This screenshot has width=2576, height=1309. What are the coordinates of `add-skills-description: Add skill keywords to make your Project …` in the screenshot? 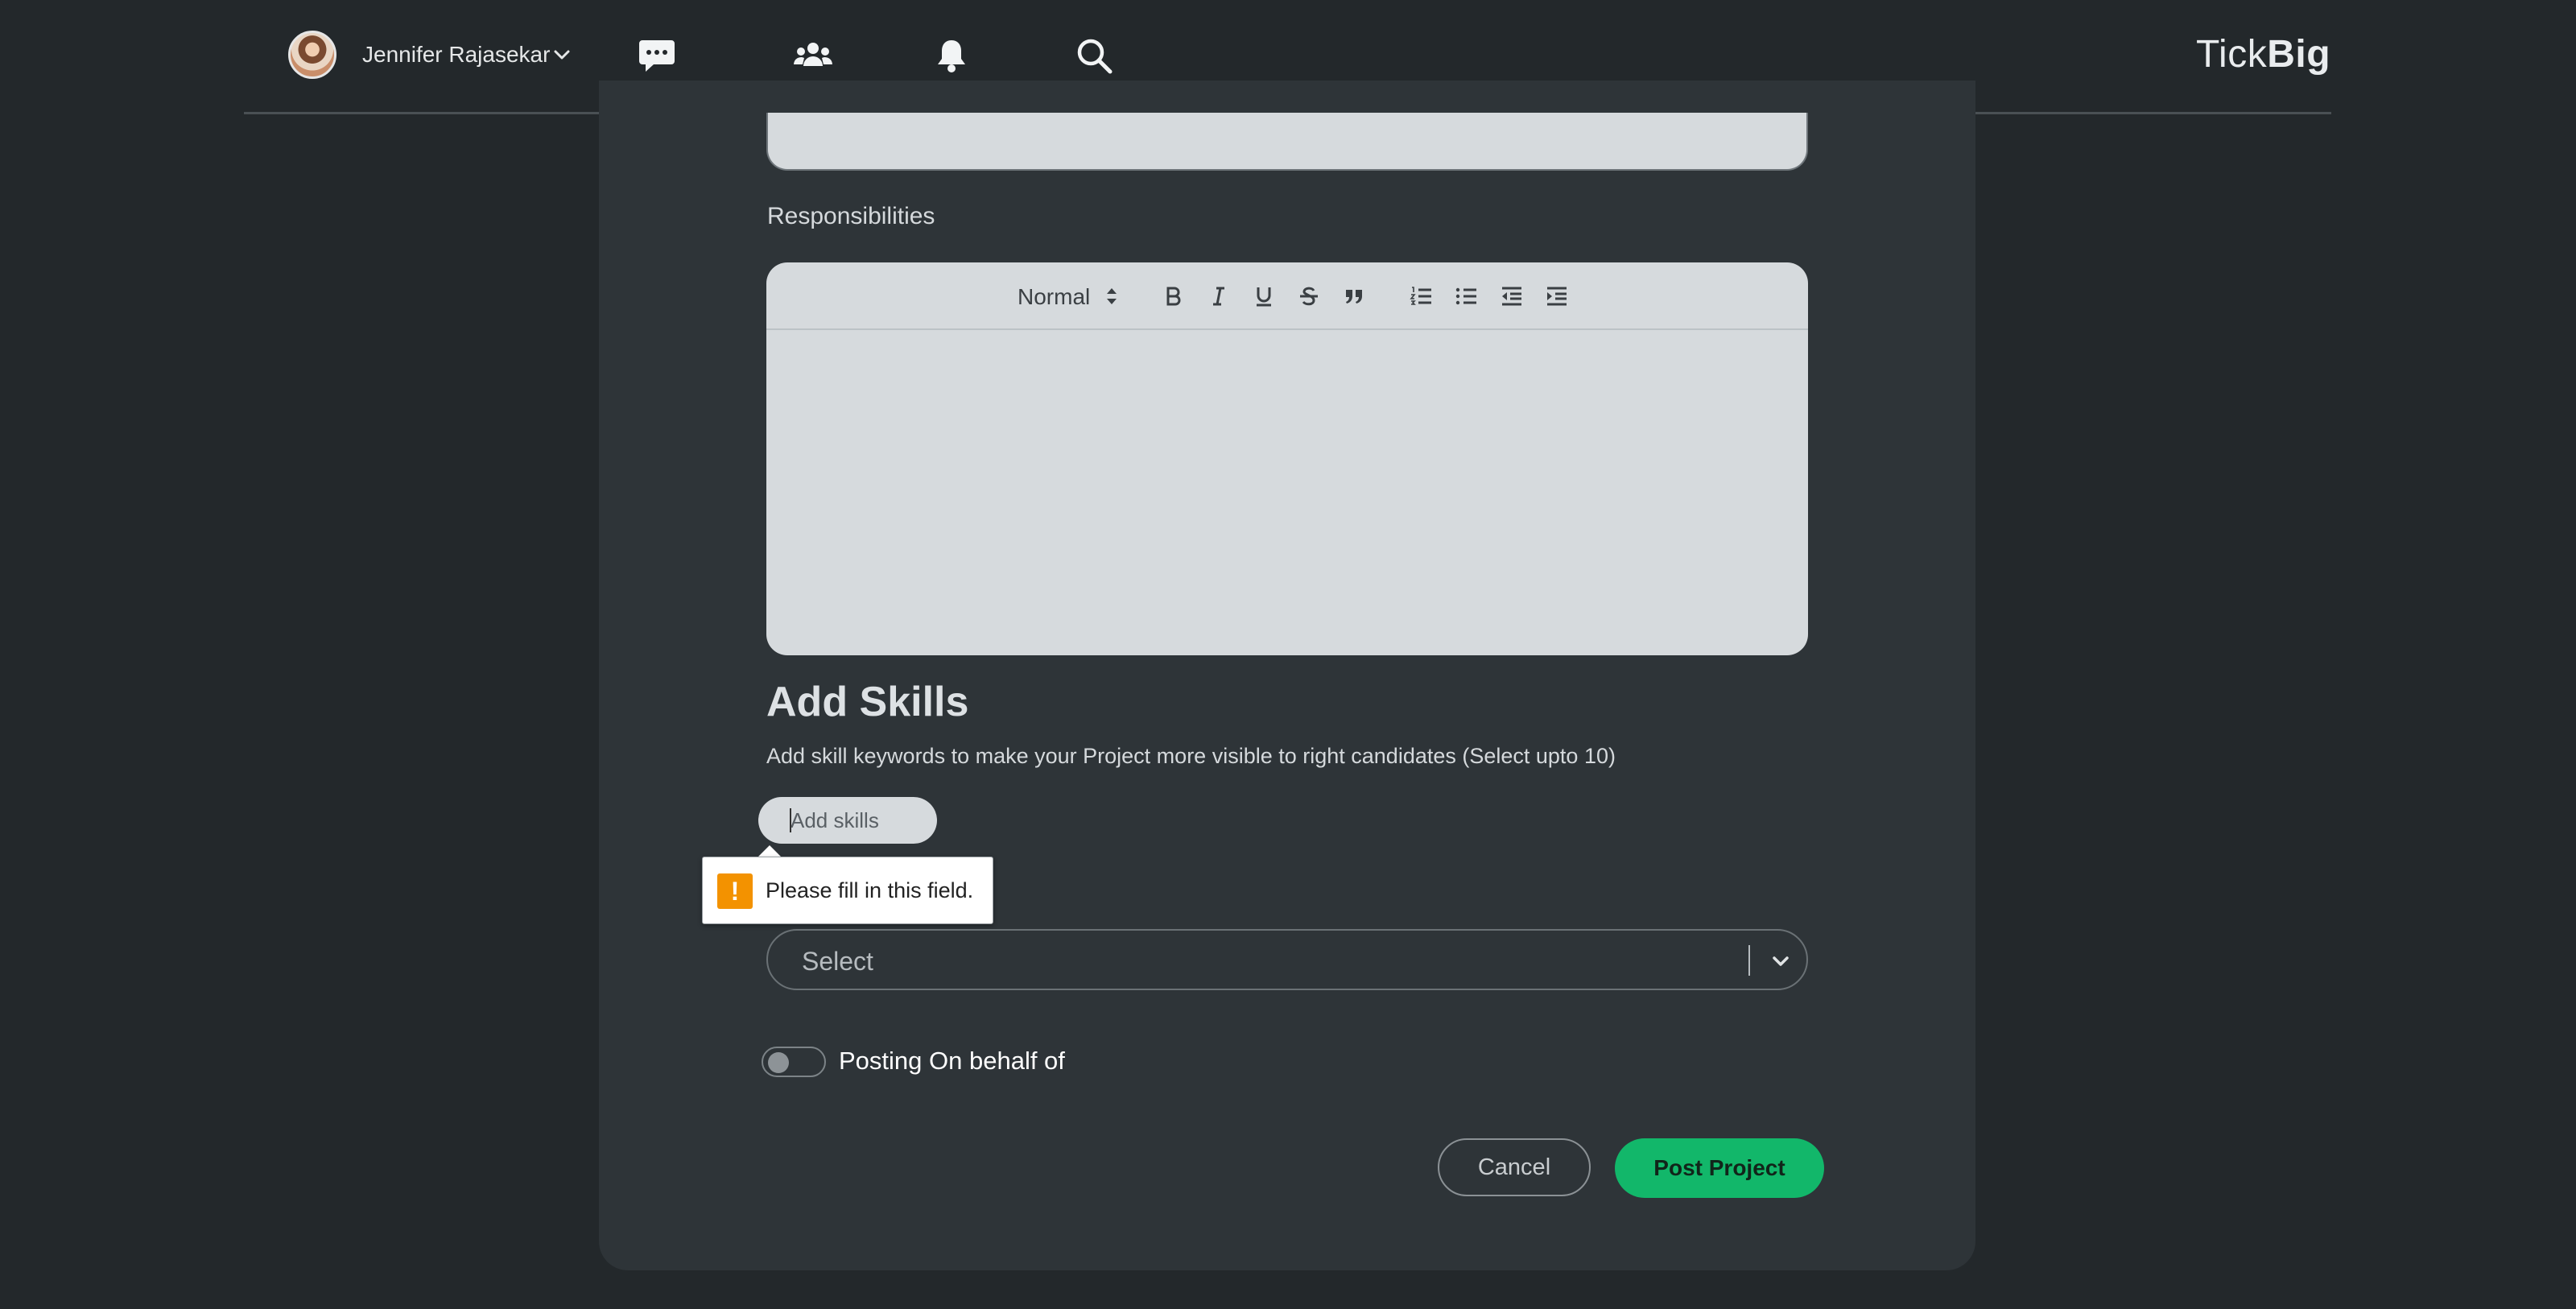 It's located at (1191, 756).